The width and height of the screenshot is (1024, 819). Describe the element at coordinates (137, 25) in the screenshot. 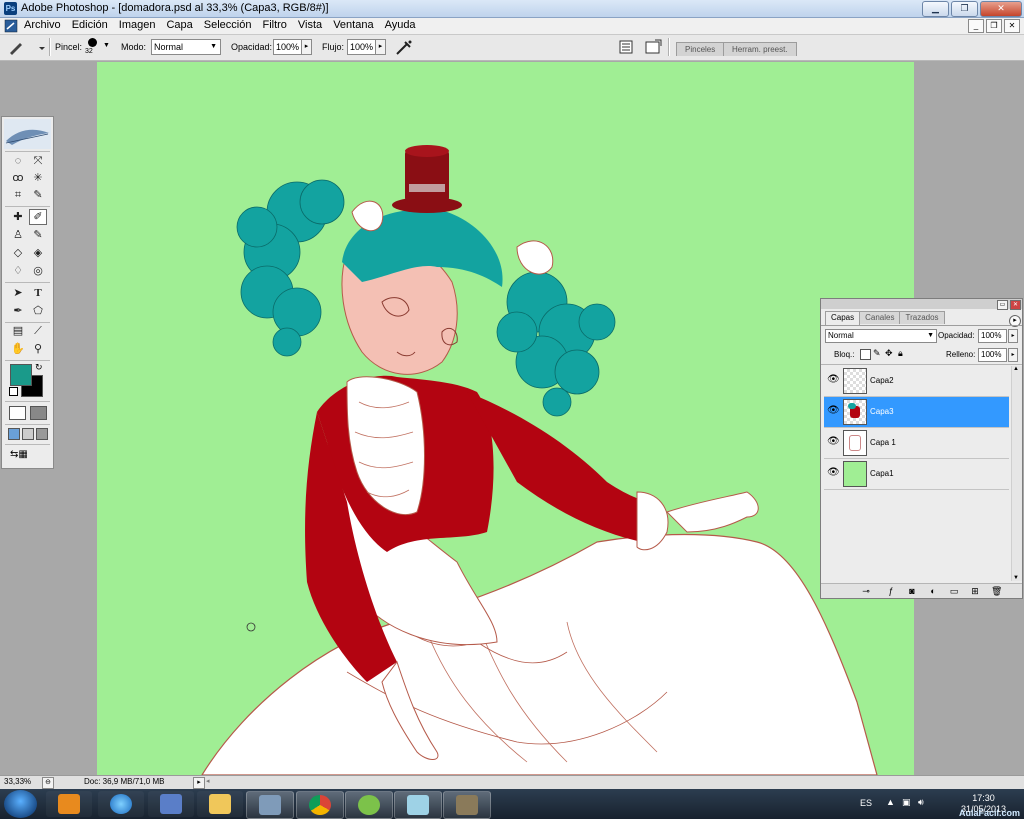

I see `menu-imagen: Imagen` at that location.